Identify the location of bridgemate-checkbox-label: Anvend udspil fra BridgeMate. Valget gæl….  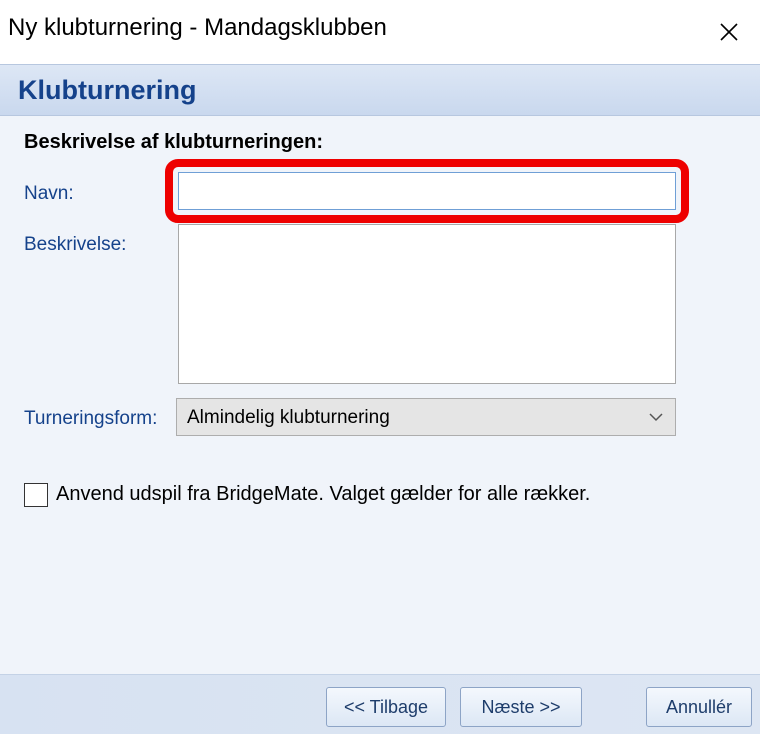
(323, 494).